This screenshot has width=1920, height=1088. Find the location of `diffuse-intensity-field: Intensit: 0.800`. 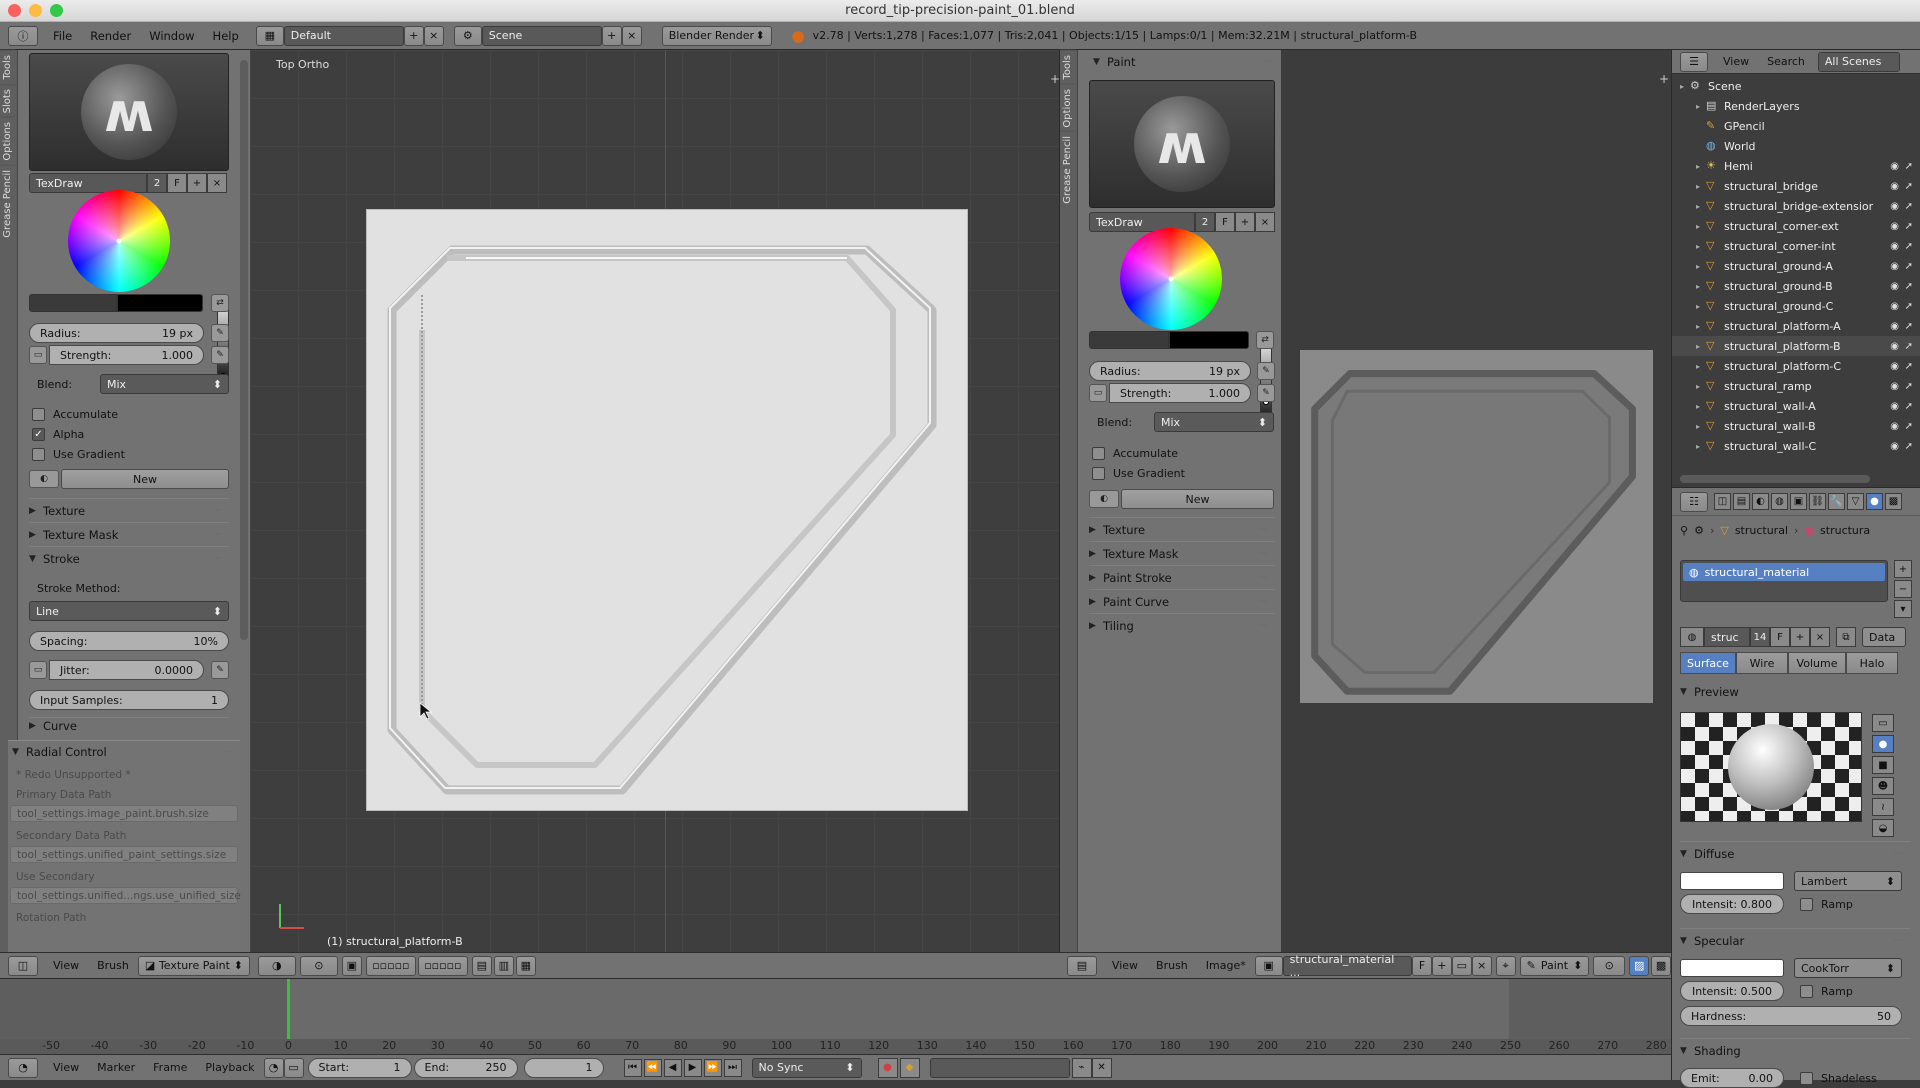

diffuse-intensity-field: Intensit: 0.800 is located at coordinates (1732, 904).